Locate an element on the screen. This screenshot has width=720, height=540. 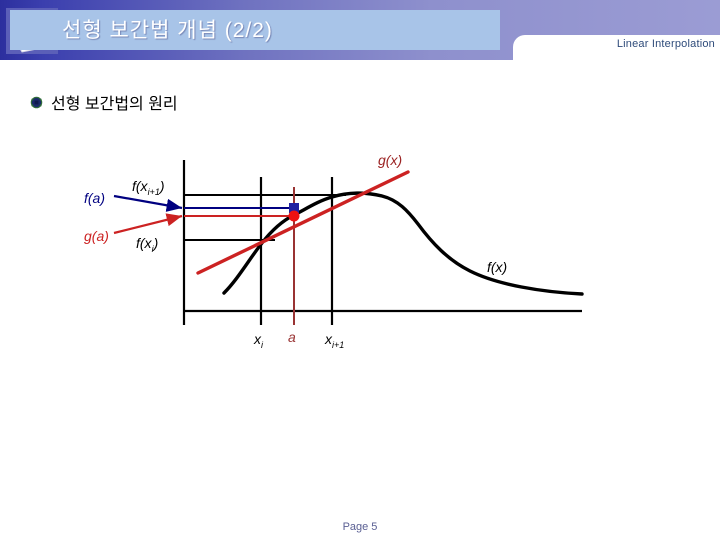
label-f-xi1-sub: i+1 is located at coordinates (153, 191).